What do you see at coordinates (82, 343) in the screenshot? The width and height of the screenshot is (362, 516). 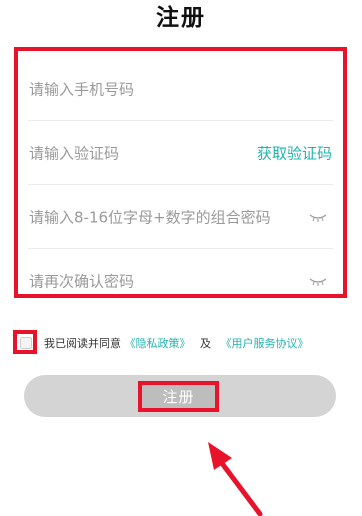 I see `agreement-prefix: 我已阅读并同意` at bounding box center [82, 343].